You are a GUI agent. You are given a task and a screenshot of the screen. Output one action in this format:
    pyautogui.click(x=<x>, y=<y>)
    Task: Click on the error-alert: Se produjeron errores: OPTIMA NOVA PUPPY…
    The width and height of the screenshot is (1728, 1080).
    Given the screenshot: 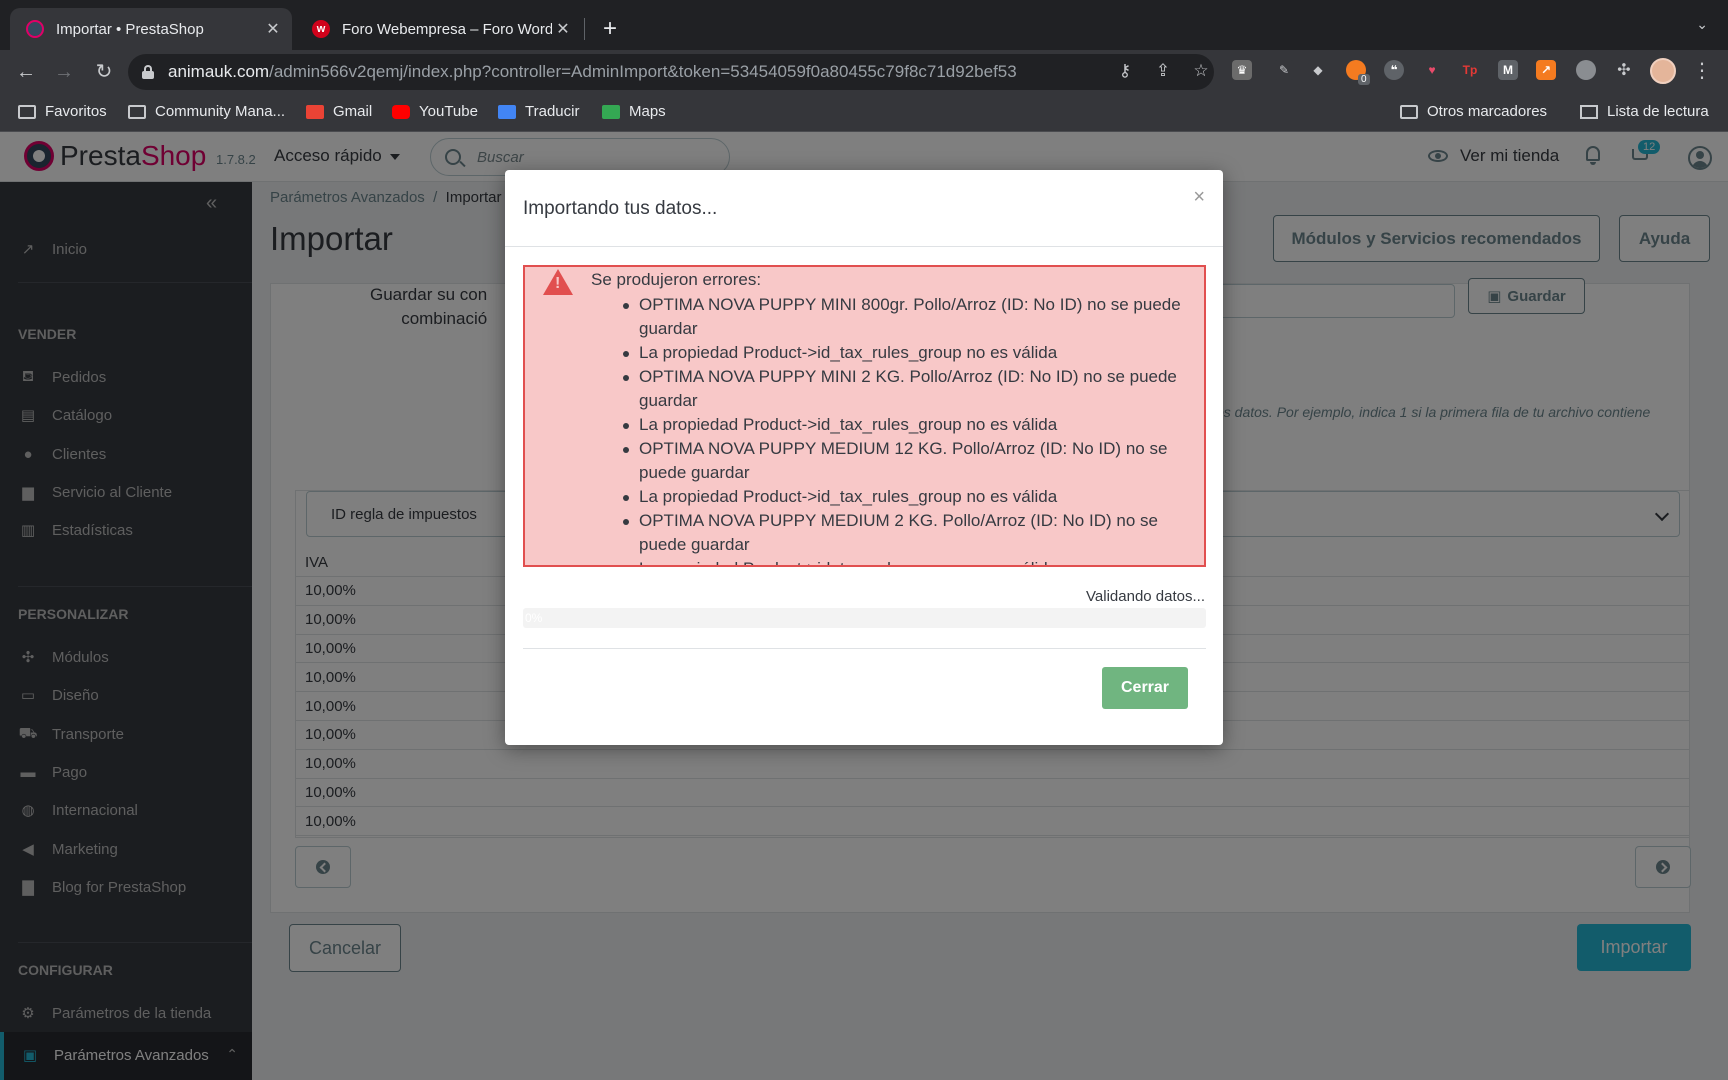 What is the action you would take?
    pyautogui.click(x=864, y=416)
    